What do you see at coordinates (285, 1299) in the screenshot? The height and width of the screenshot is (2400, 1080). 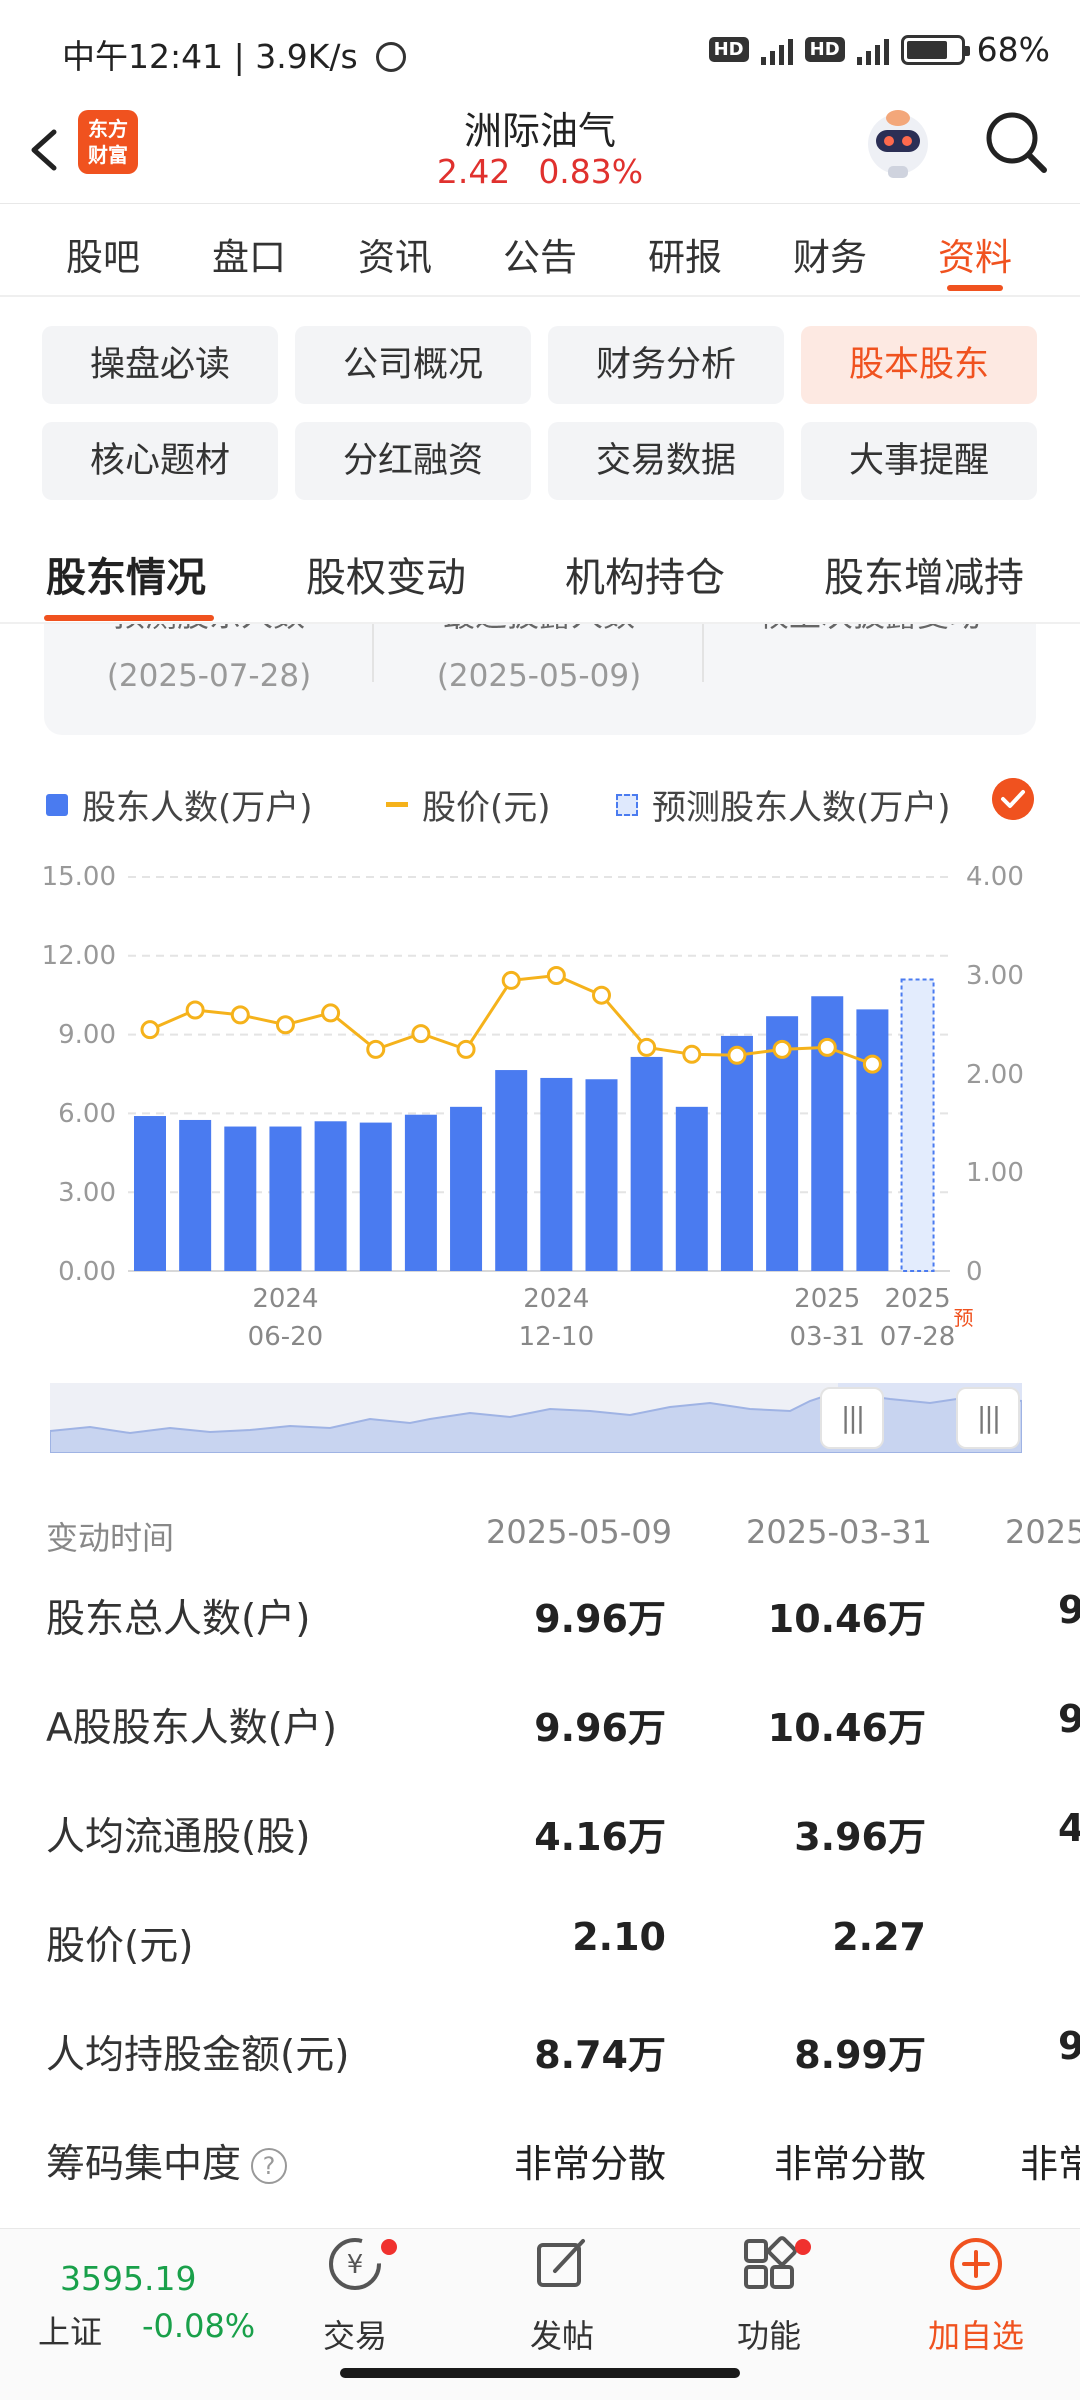 I see `x-tick-year: 2024` at bounding box center [285, 1299].